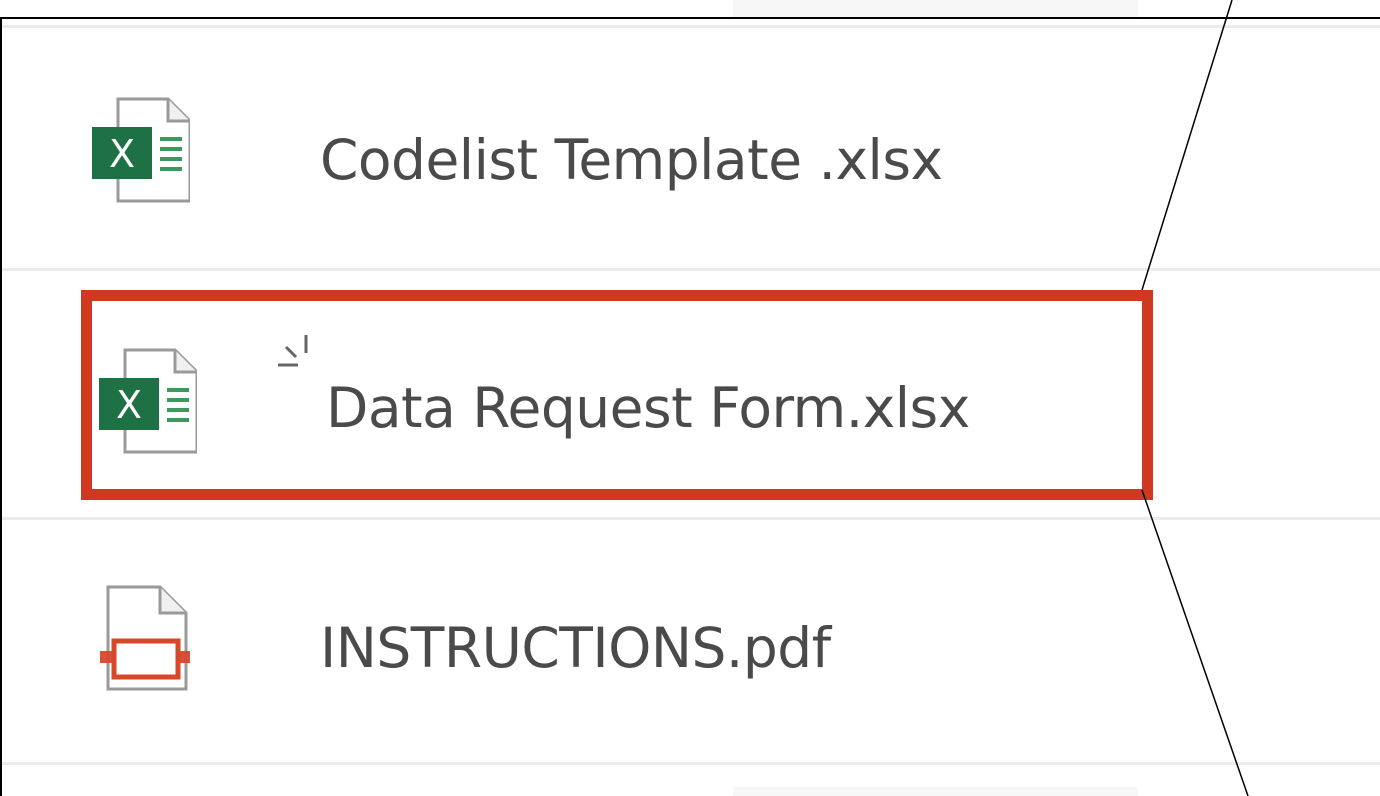  What do you see at coordinates (145, 638) in the screenshot?
I see `pdf-file-icon` at bounding box center [145, 638].